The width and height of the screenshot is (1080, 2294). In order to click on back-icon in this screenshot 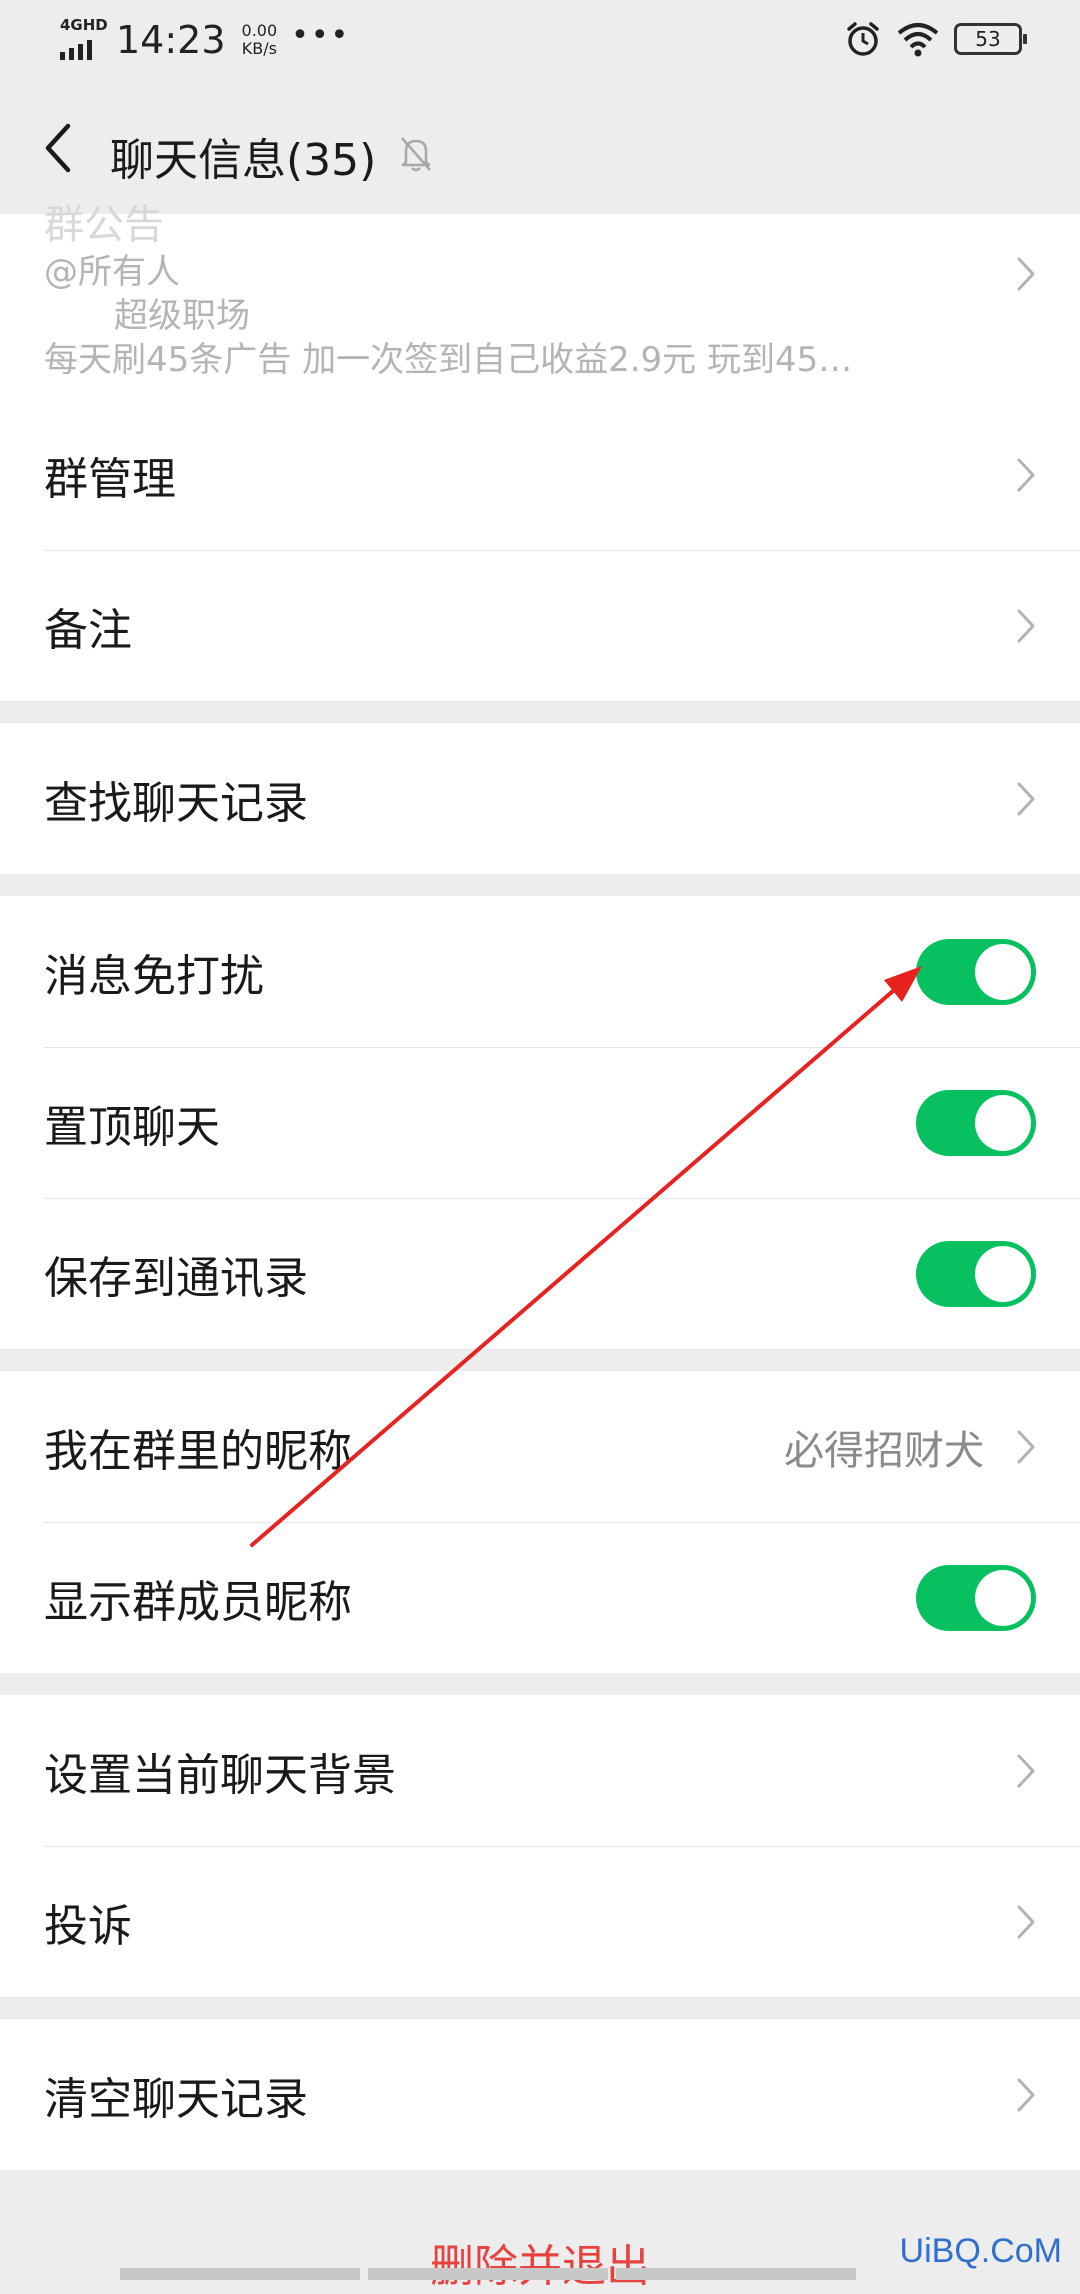, I will do `click(58, 148)`.